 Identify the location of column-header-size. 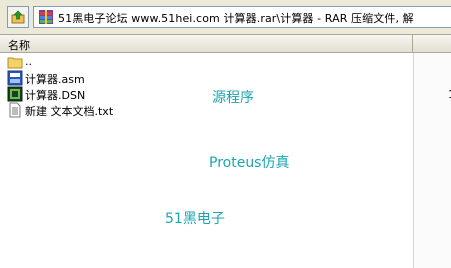
(432, 43).